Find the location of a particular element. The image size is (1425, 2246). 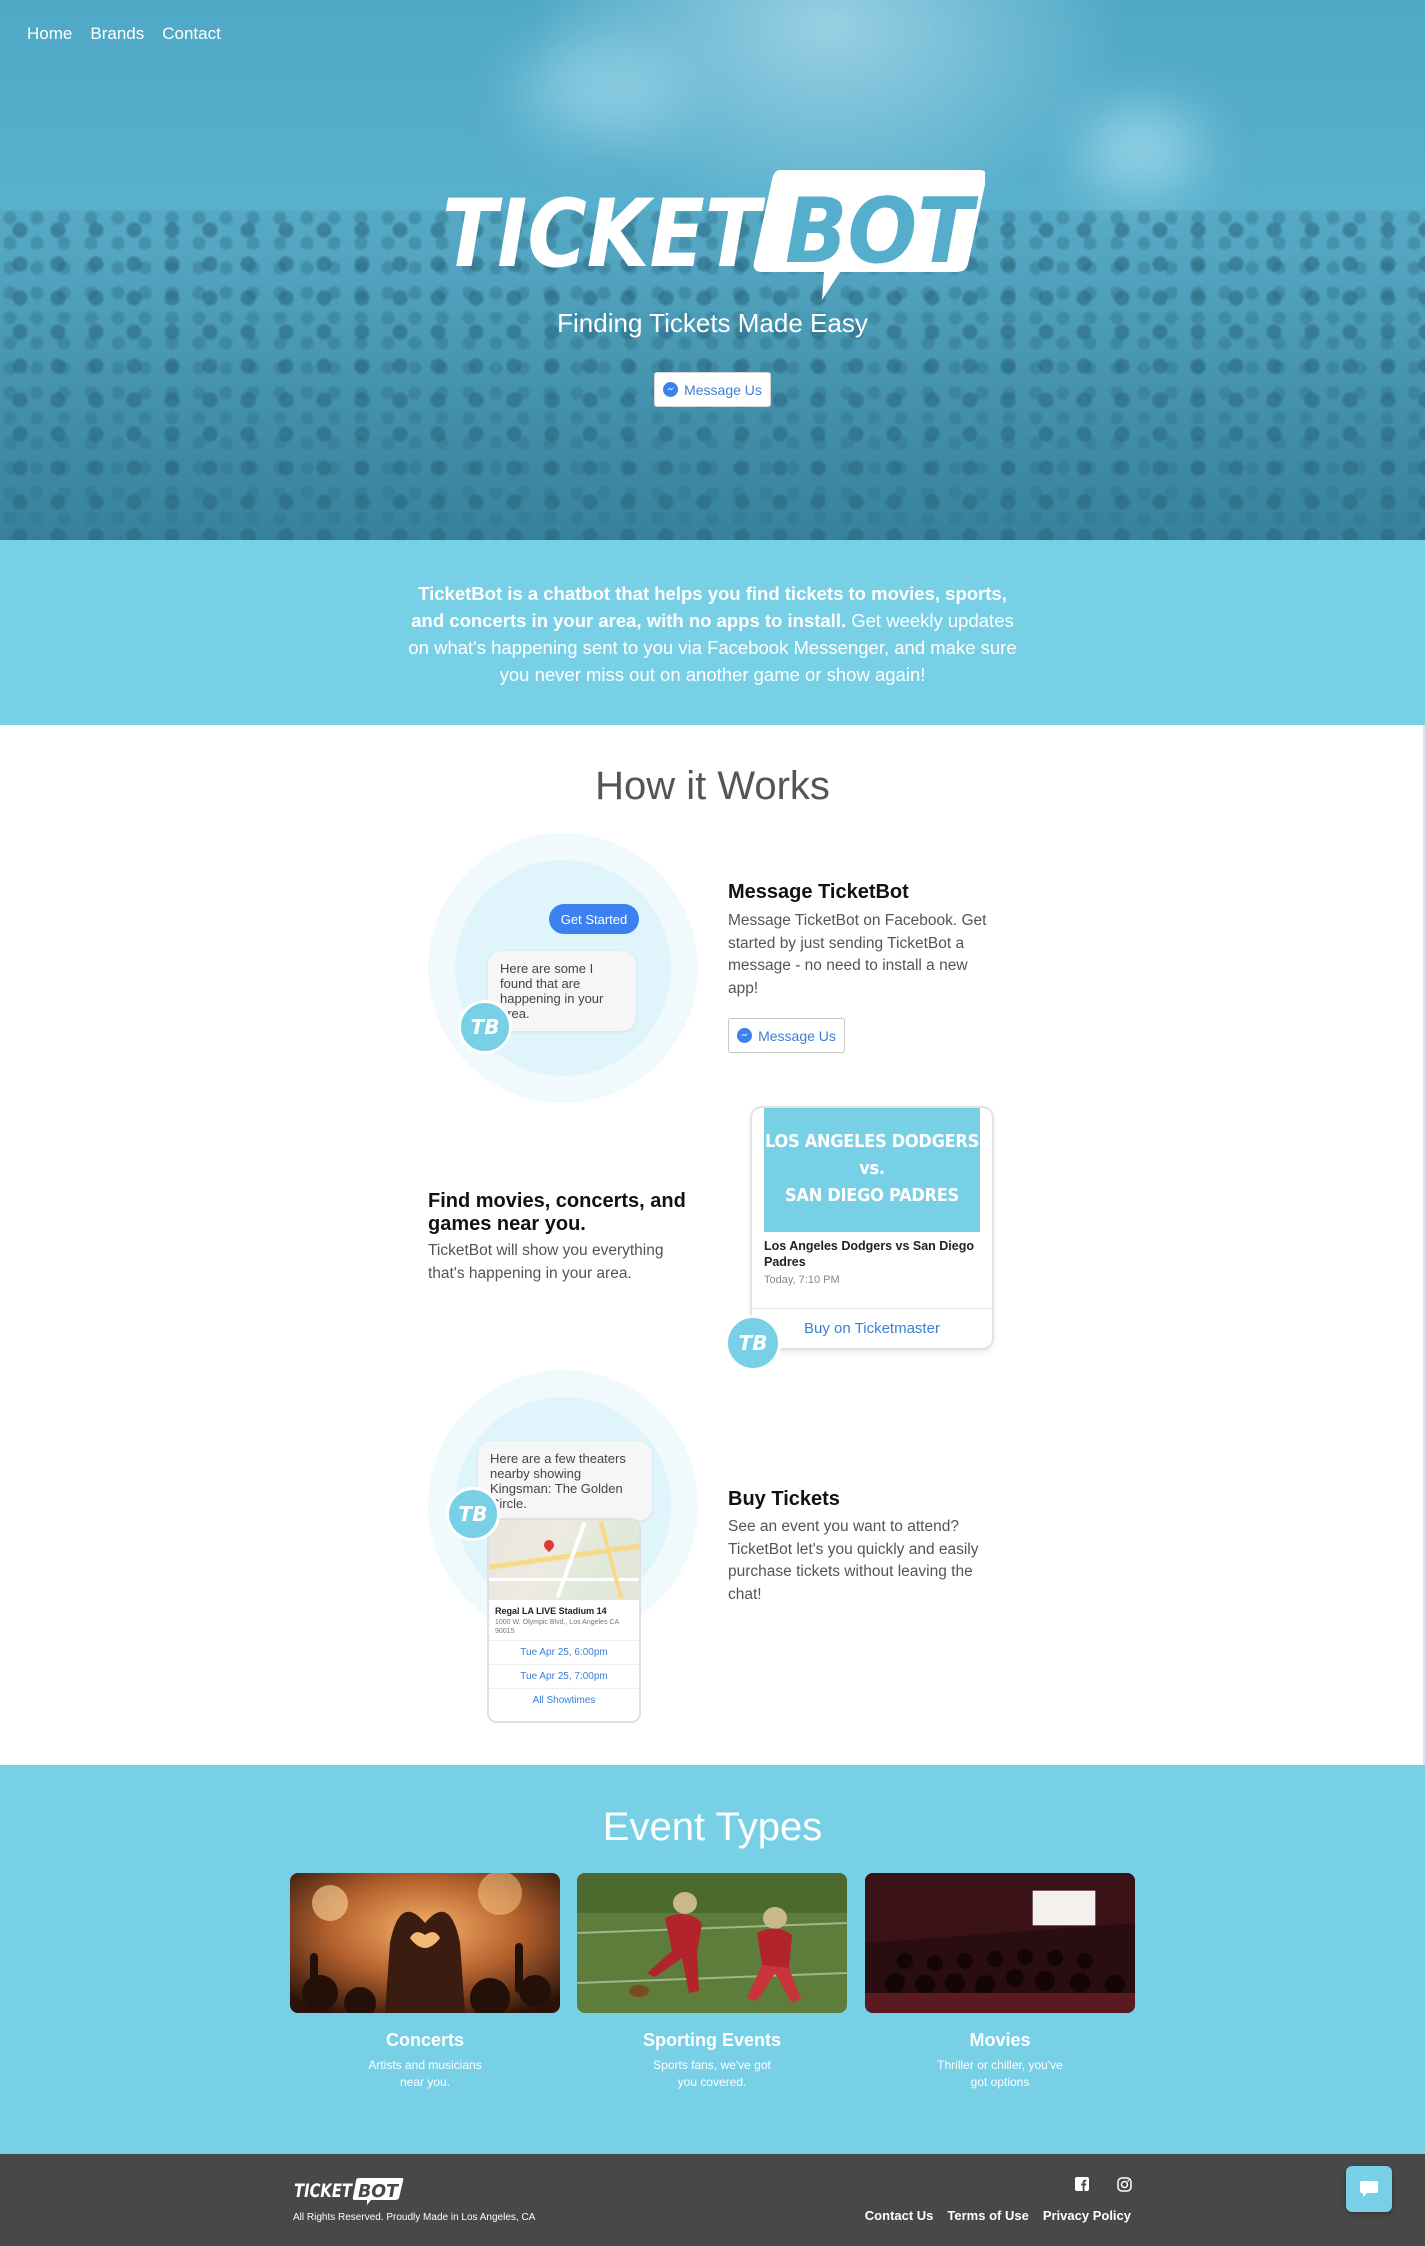

sporting-events-label: Sporting Events is located at coordinates (711, 2040).